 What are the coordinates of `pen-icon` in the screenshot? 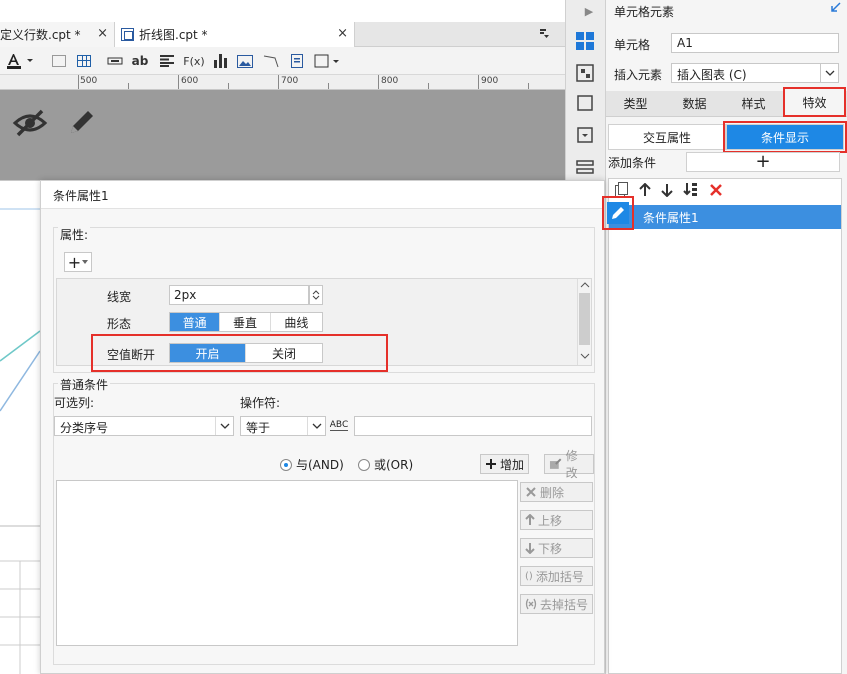 It's located at (82, 122).